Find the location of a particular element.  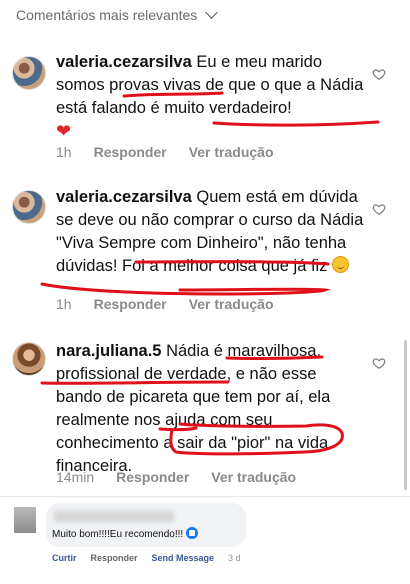

scrollbar is located at coordinates (405, 415).